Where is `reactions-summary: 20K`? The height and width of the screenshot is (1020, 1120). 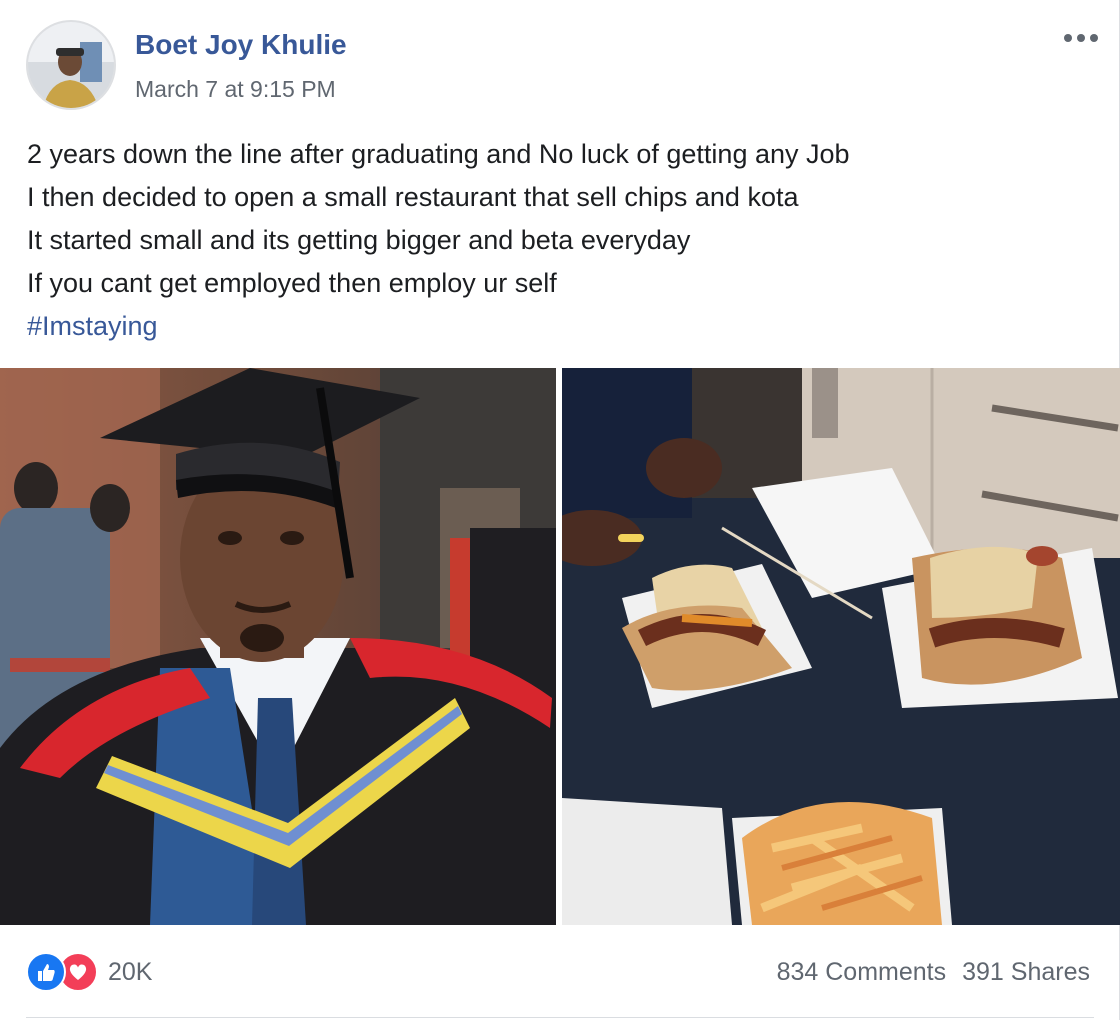 reactions-summary: 20K is located at coordinates (89, 972).